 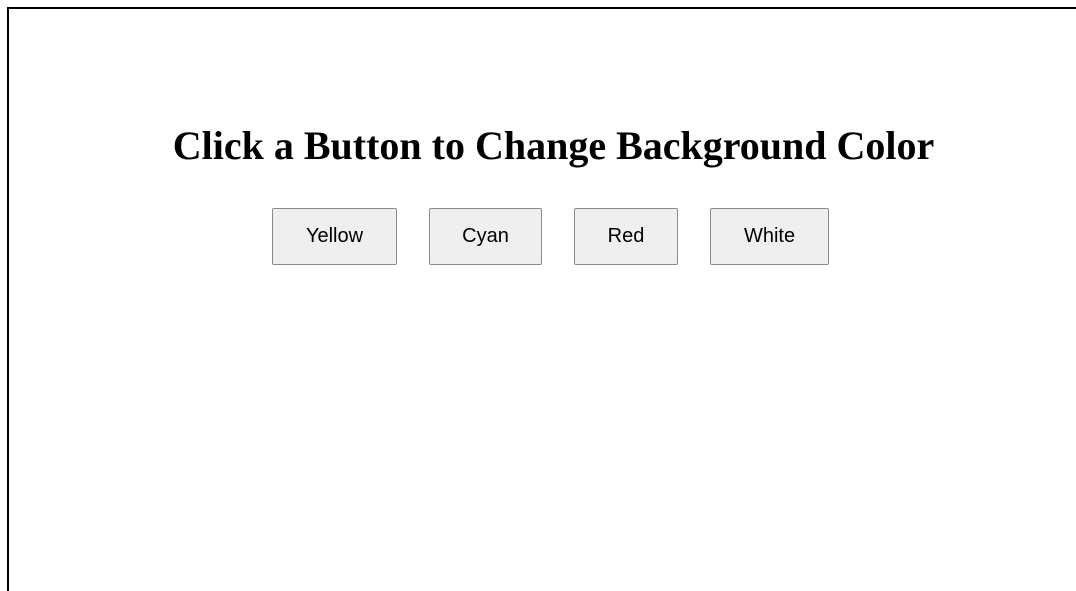 I want to click on yellow-button: Yellow, so click(x=334, y=236).